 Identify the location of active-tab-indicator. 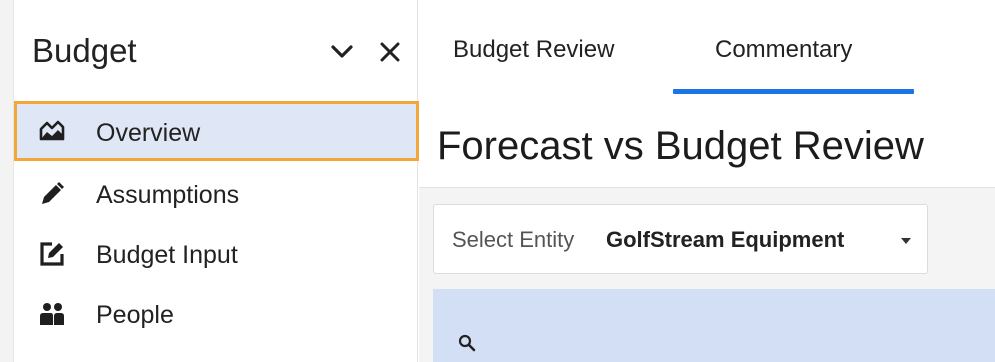
(793, 91).